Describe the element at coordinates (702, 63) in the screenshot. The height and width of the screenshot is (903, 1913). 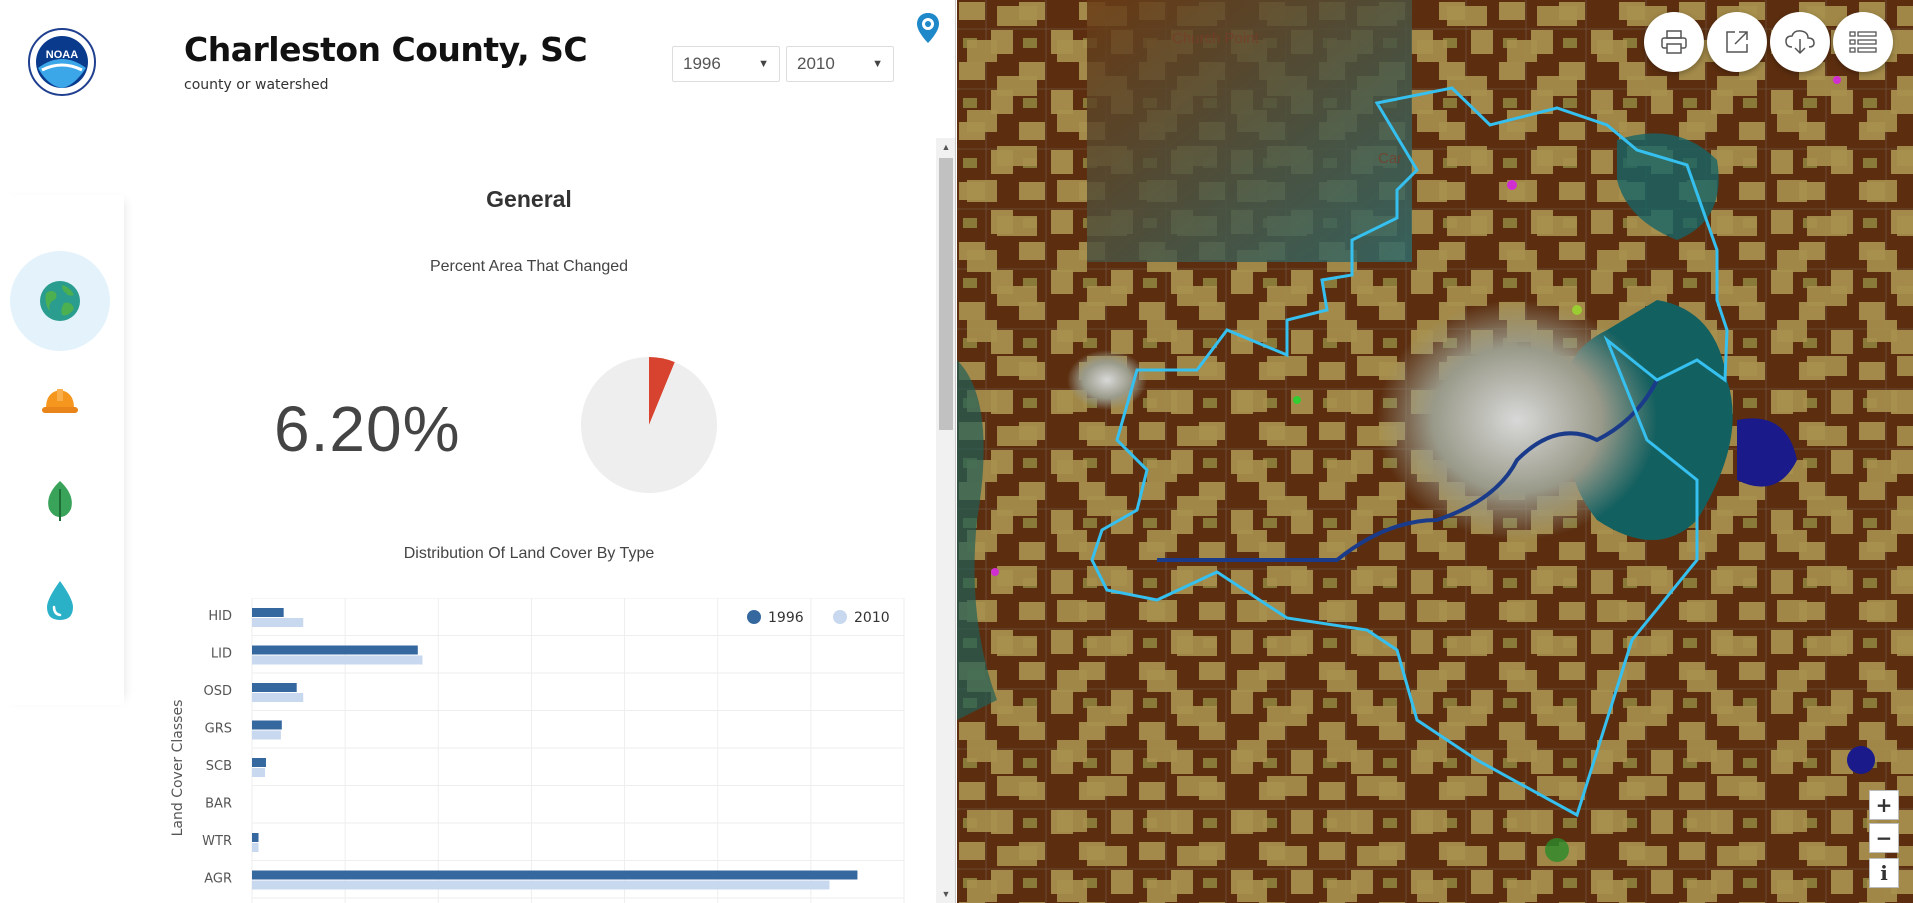
I see `start-year-value: 1996` at that location.